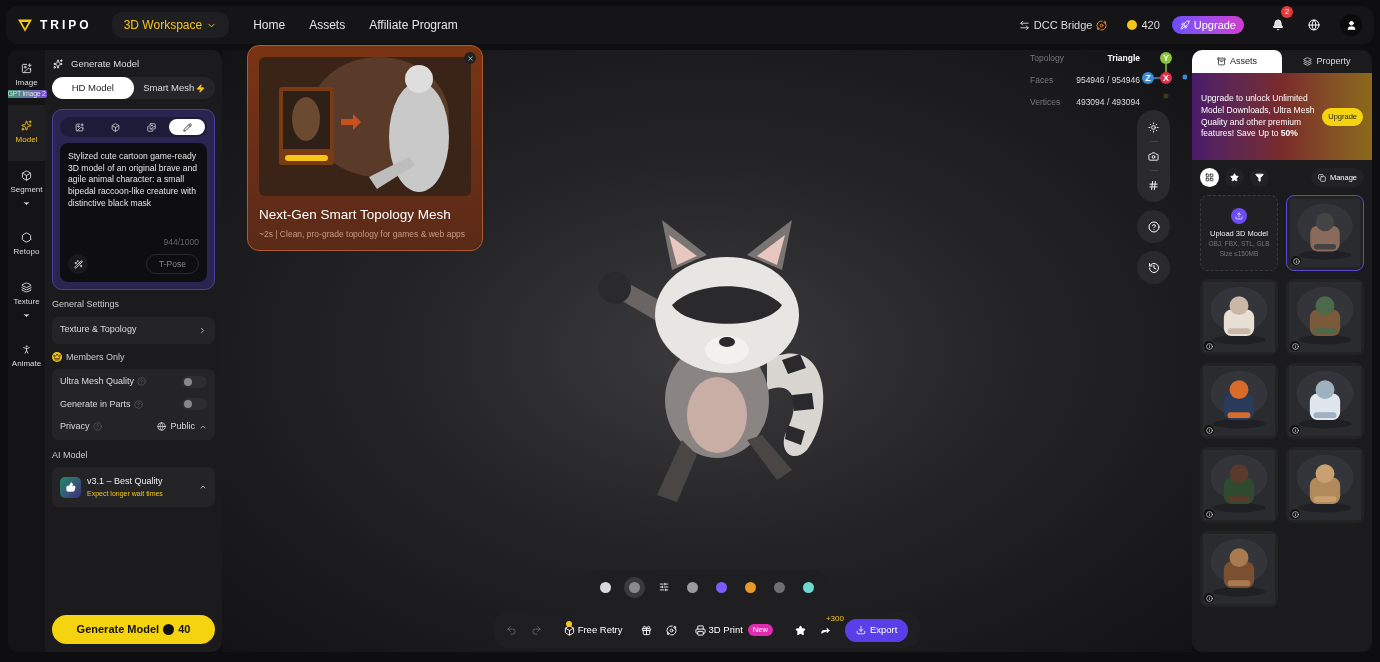 The width and height of the screenshot is (1380, 662). Describe the element at coordinates (26, 301) in the screenshot. I see `rail-tab: Texture` at that location.